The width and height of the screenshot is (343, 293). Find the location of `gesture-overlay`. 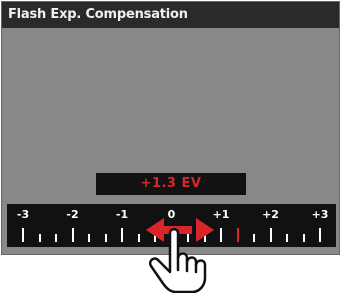

gesture-overlay is located at coordinates (180, 255).